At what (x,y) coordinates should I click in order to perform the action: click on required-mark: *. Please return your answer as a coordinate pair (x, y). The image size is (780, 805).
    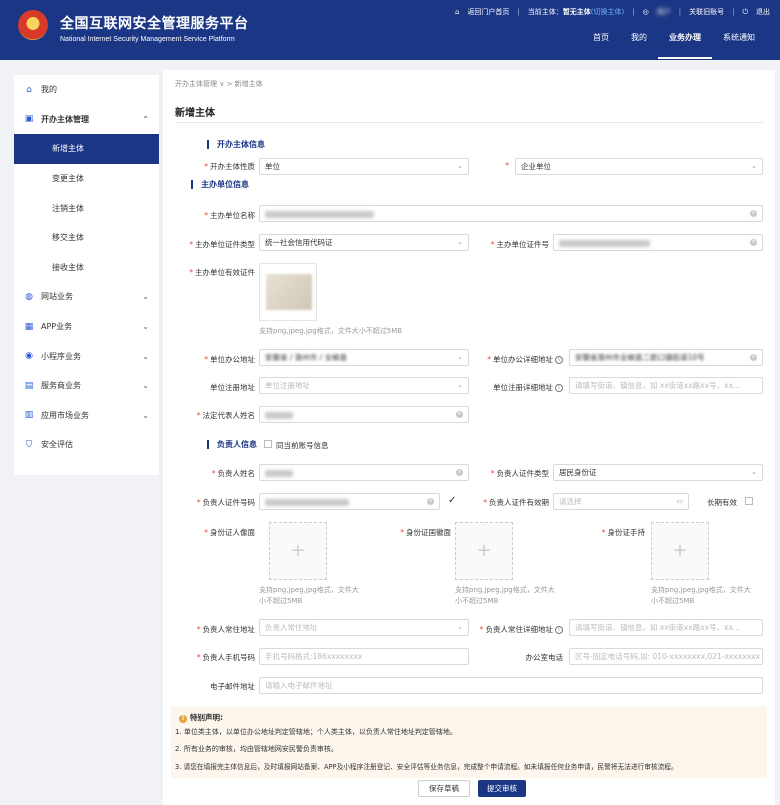
    Looking at the image, I should click on (507, 165).